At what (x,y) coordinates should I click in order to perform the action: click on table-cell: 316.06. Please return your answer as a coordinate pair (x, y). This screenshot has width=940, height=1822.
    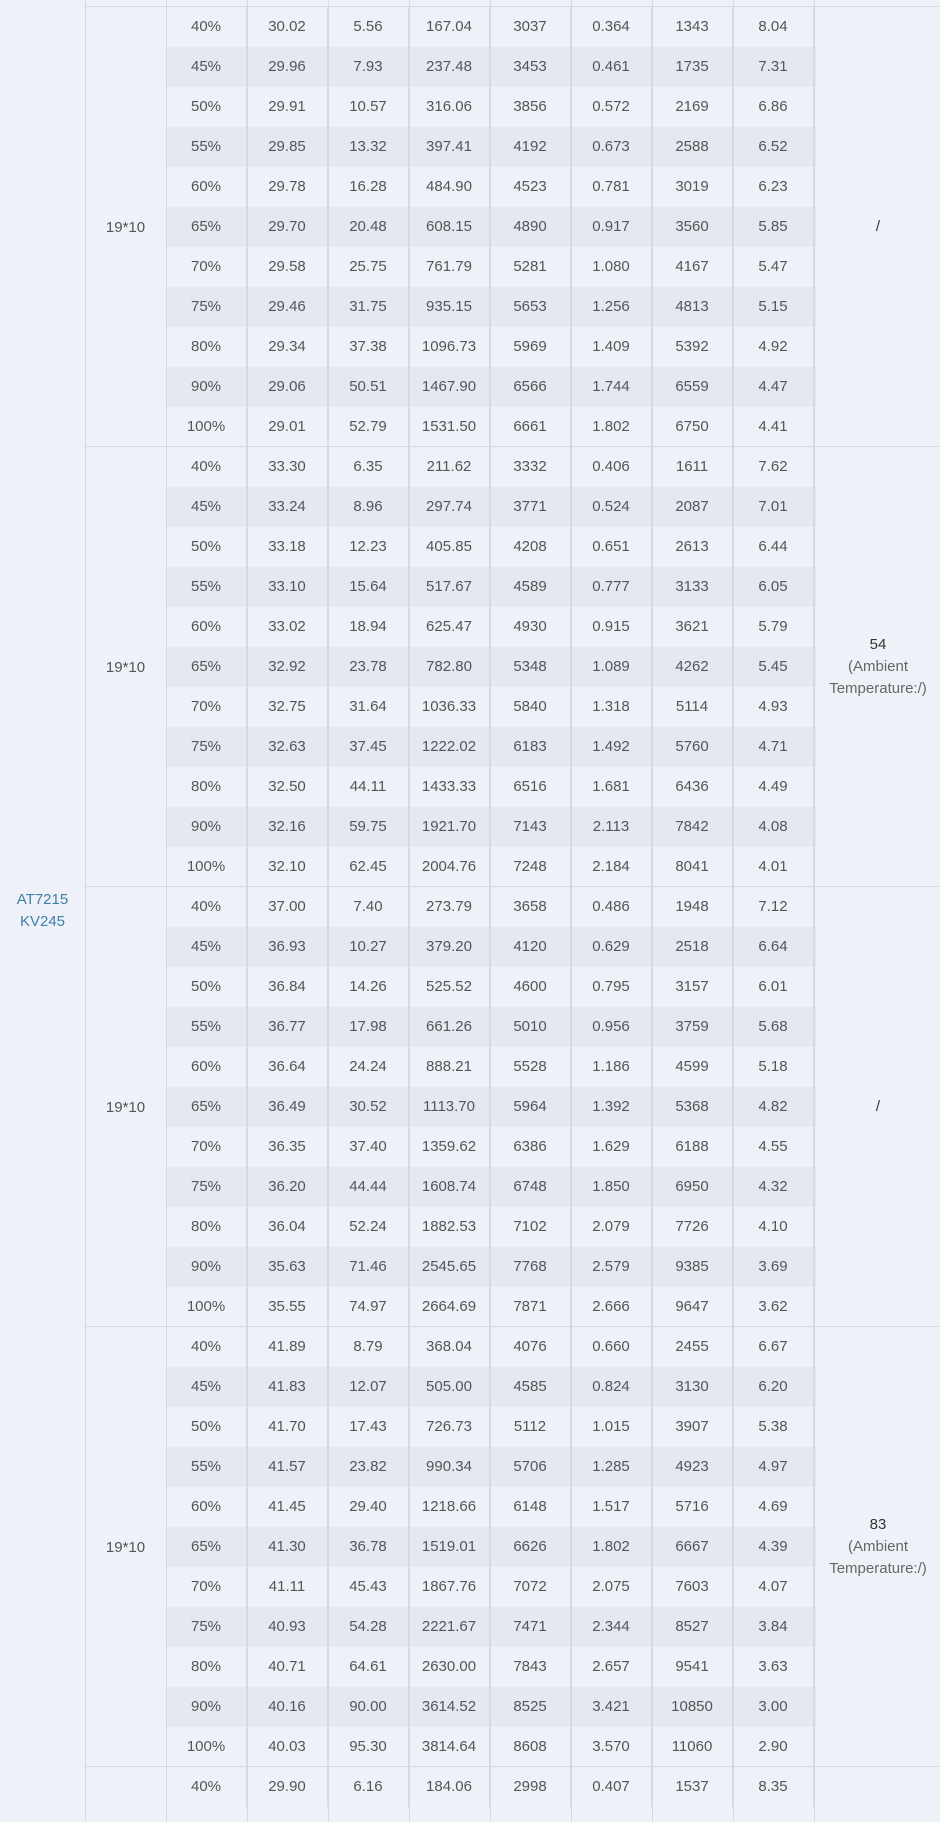
    Looking at the image, I should click on (449, 107).